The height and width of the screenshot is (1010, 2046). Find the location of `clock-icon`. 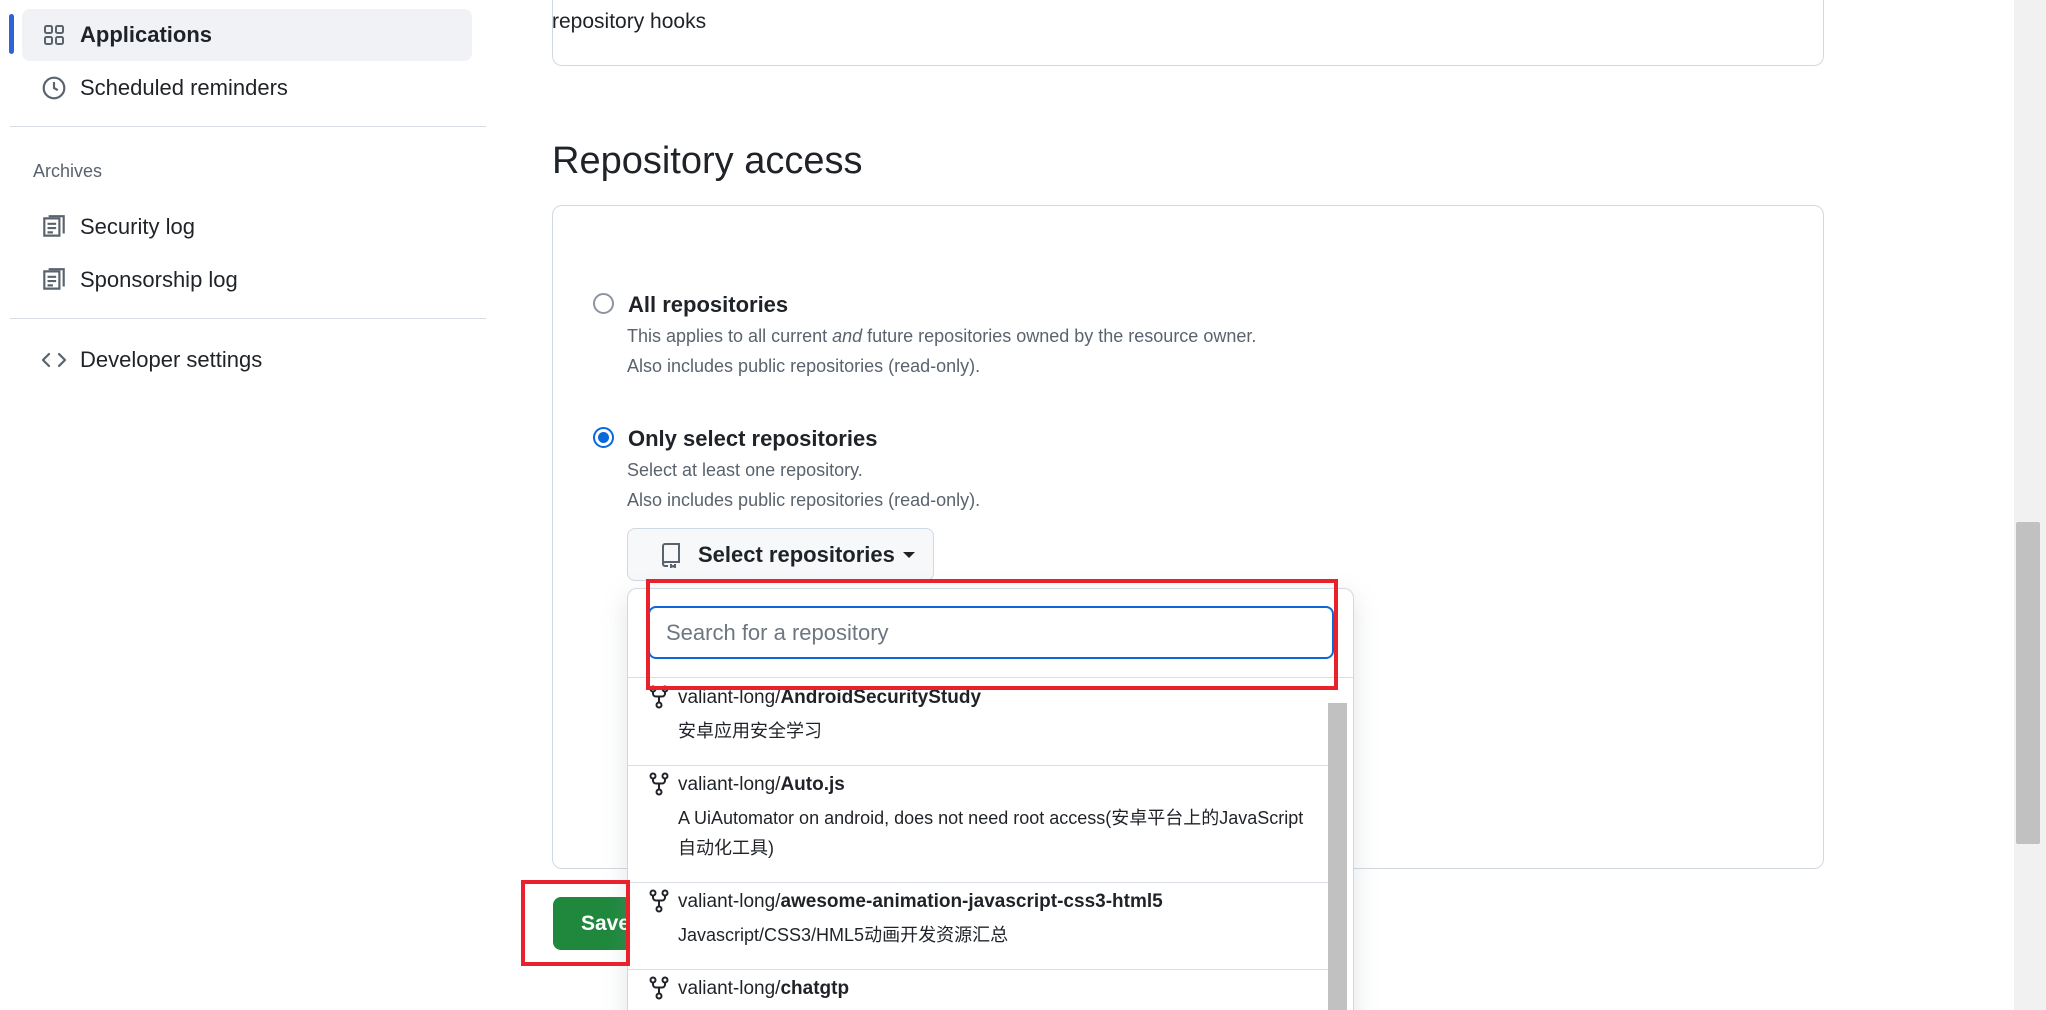

clock-icon is located at coordinates (54, 88).